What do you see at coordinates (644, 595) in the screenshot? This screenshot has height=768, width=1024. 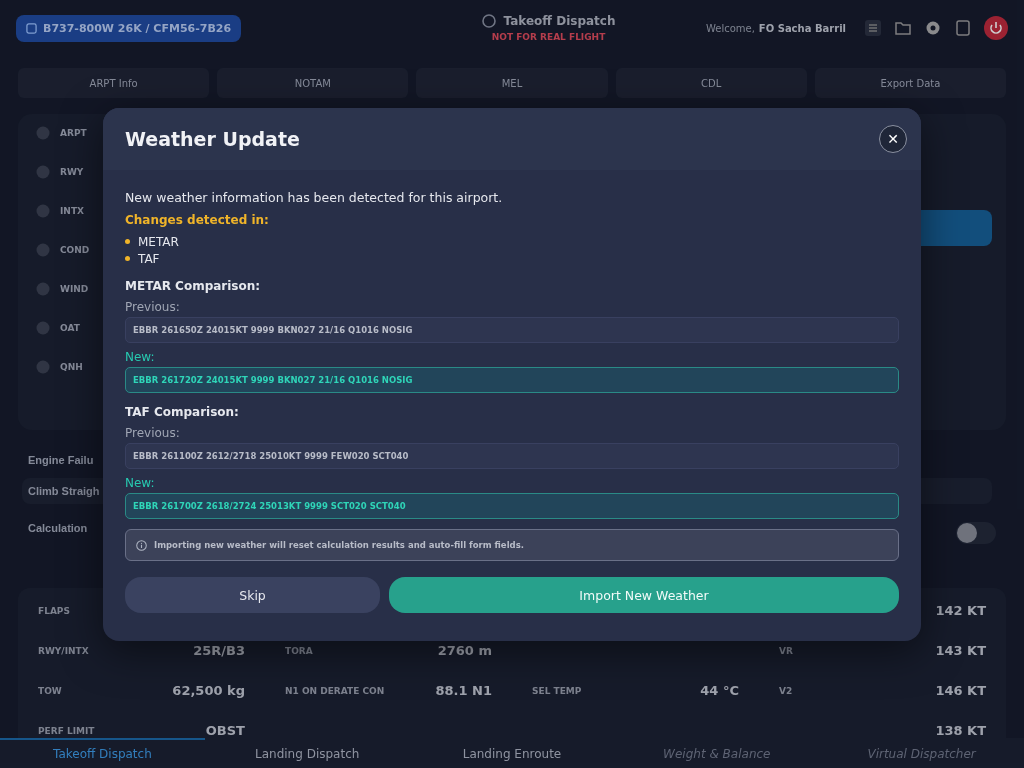 I see `import-button: Import New Weather` at bounding box center [644, 595].